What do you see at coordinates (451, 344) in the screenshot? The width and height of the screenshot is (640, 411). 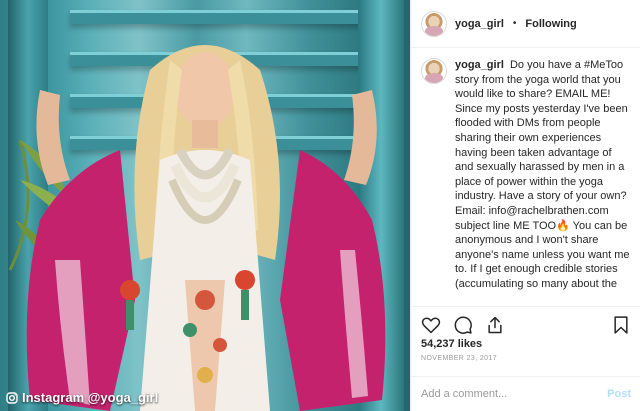 I see `like-count: 54,237 likes` at bounding box center [451, 344].